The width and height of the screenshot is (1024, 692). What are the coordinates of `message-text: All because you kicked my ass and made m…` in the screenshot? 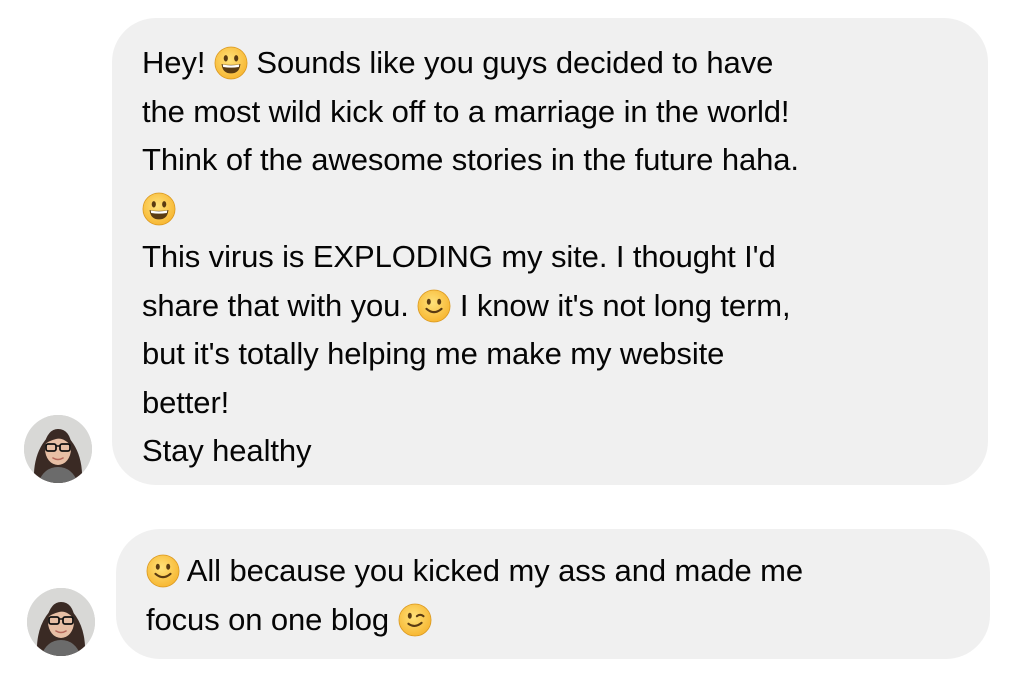 It's located at (492, 570).